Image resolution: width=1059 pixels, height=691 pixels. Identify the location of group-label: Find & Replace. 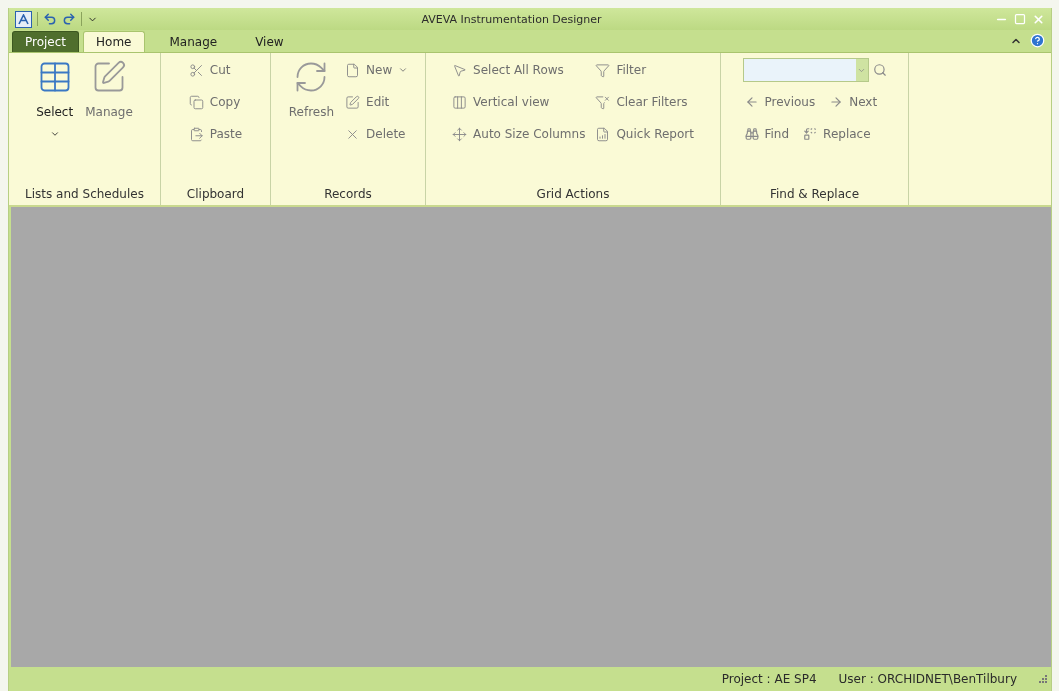
(814, 195).